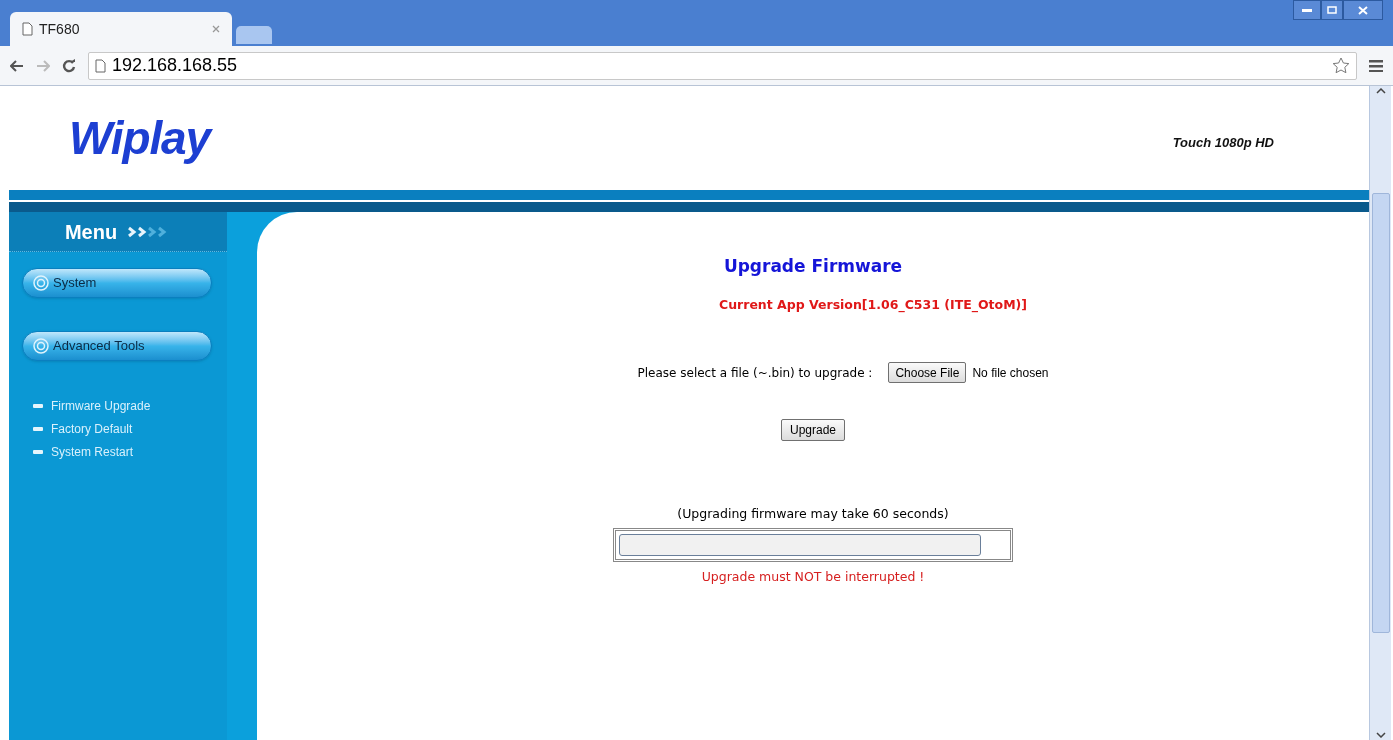 This screenshot has height=740, width=1393. I want to click on version-text: Current App Version[1.06_C531 (ITE_OtoM)], so click(873, 305).